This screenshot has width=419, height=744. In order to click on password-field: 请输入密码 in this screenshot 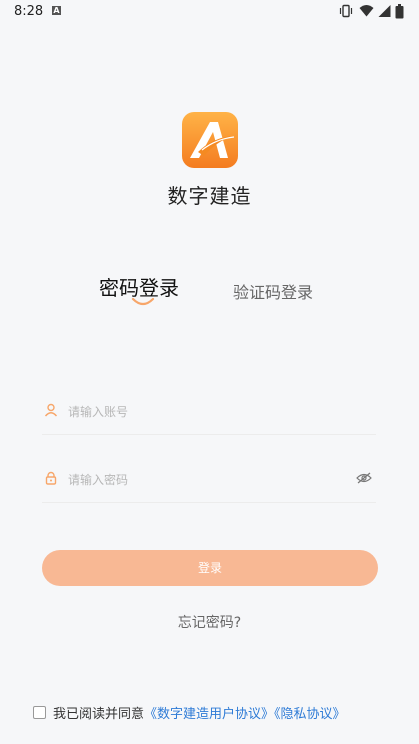, I will do `click(209, 485)`.